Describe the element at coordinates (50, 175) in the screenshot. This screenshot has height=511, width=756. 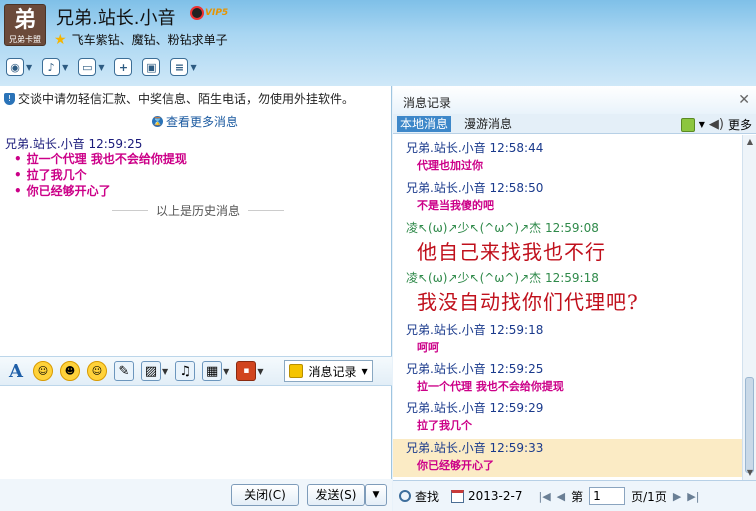
I see `history-message: • 拉了我几个` at that location.